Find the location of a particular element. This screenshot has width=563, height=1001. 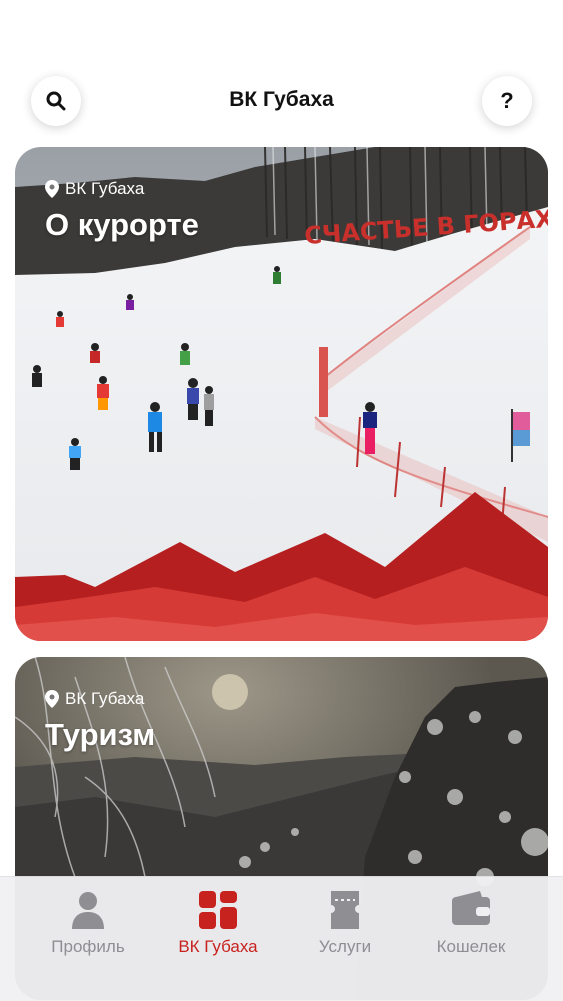

ticket-icon is located at coordinates (345, 910).